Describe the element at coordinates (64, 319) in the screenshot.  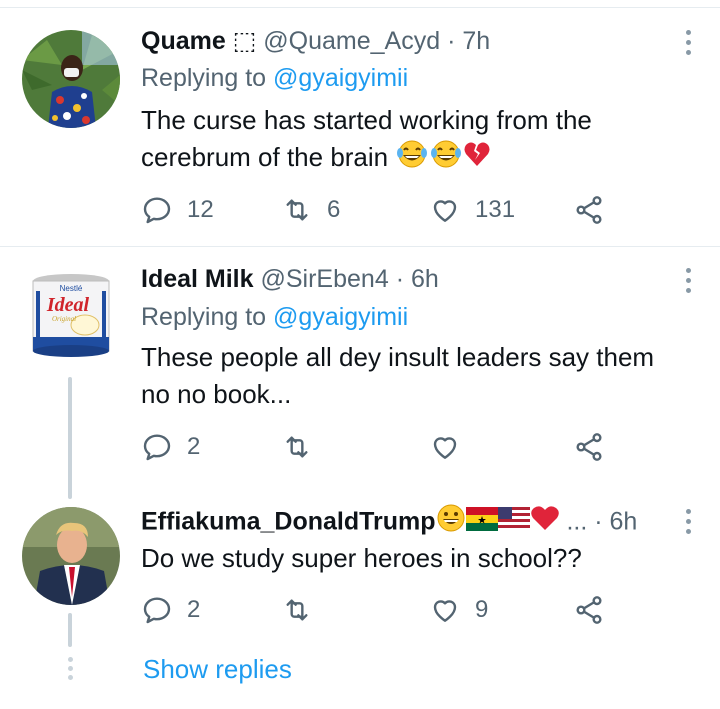
I see `avatar-sub-text: Original` at that location.